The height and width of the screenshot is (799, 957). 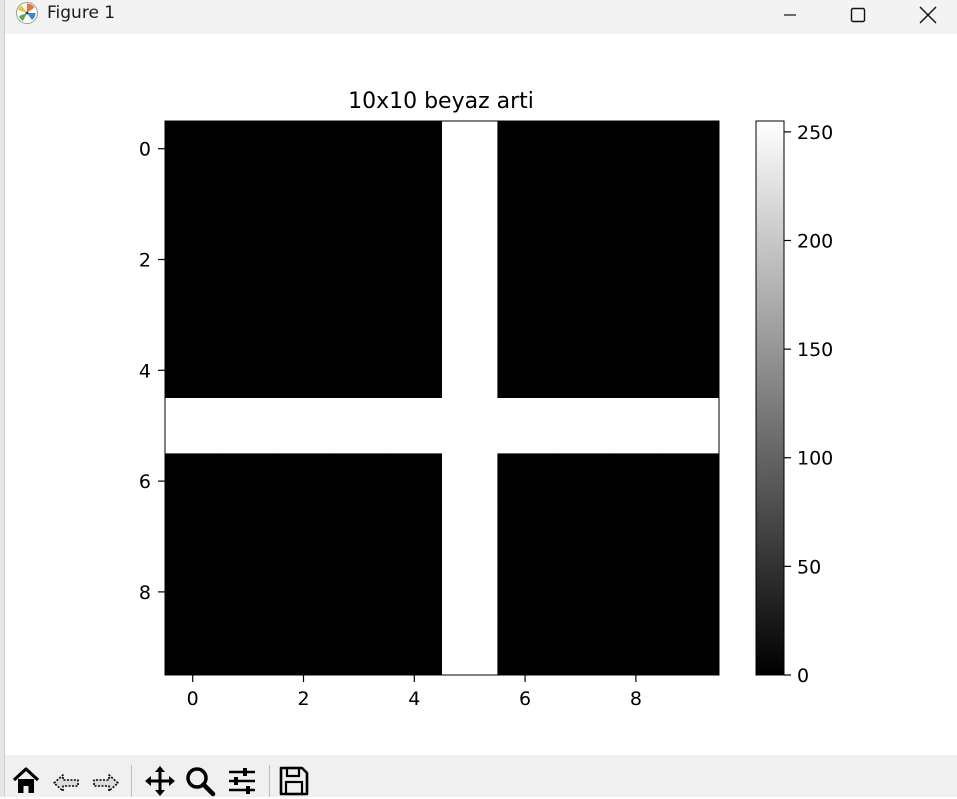 I want to click on close-icon, so click(x=928, y=15).